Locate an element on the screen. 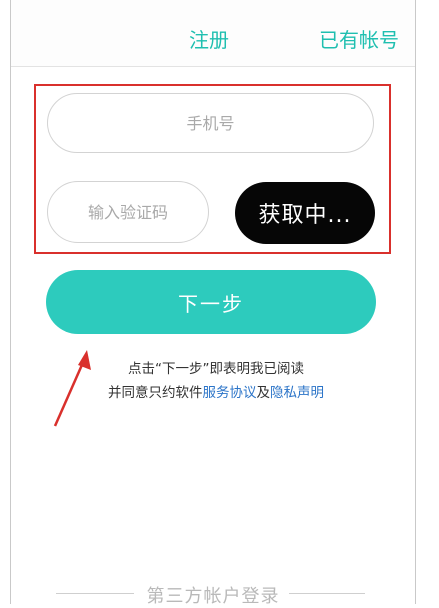 The height and width of the screenshot is (608, 439). third-party-login-section: 第三方帐户登录 is located at coordinates (213, 593).